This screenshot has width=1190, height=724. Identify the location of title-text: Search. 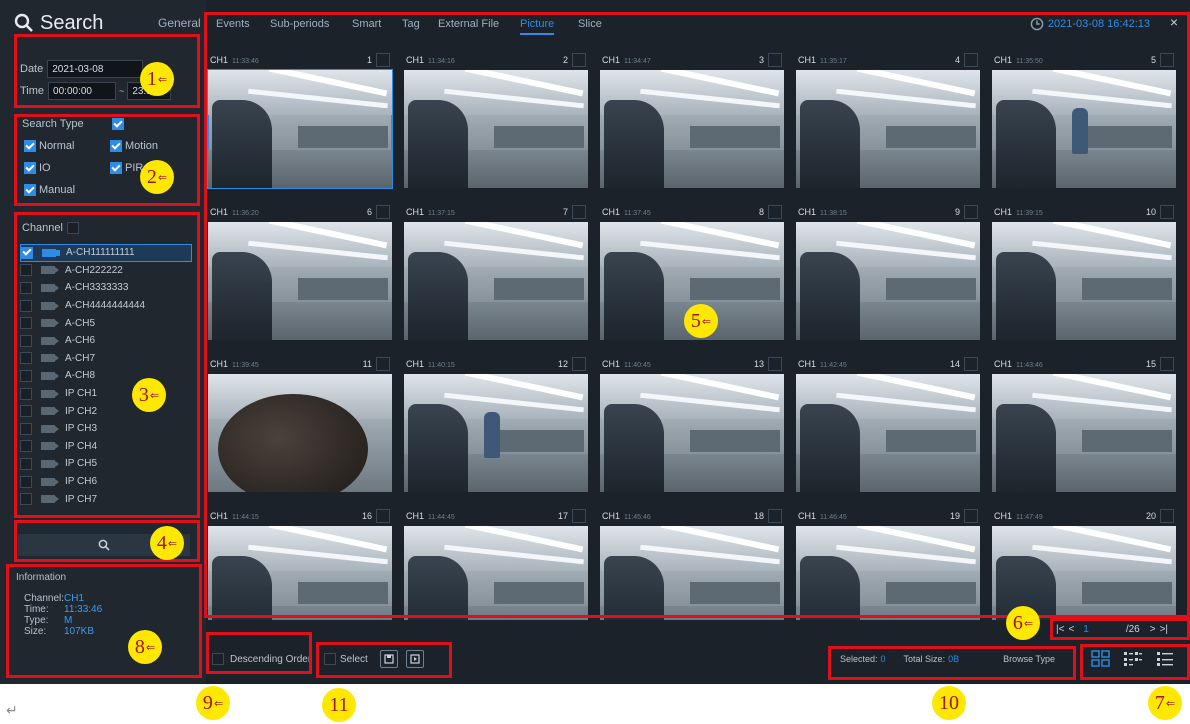
(72, 22).